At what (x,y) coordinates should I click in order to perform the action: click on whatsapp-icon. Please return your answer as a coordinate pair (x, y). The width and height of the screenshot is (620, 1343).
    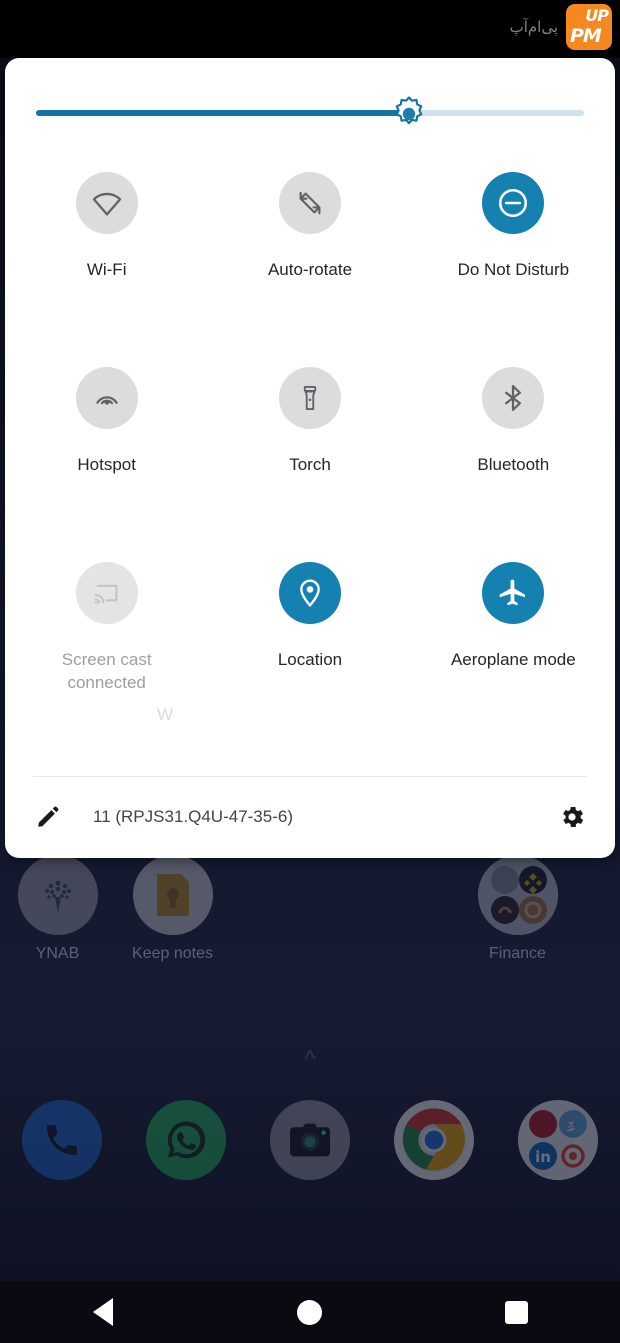
    Looking at the image, I should click on (186, 1140).